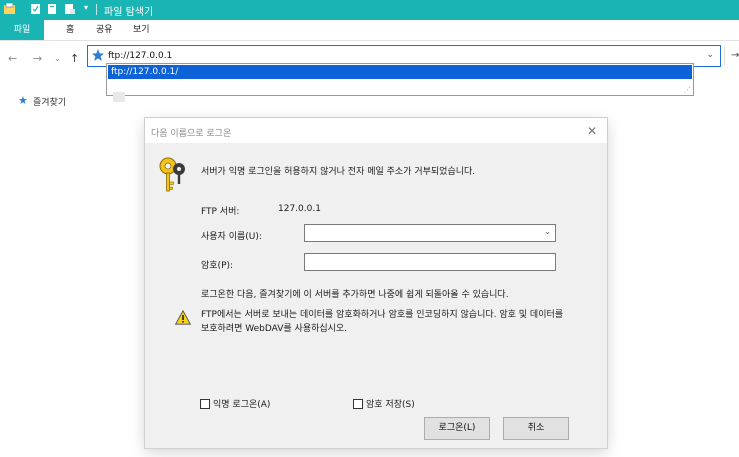  Describe the element at coordinates (70, 30) in the screenshot. I see `tab-home: 홈` at that location.